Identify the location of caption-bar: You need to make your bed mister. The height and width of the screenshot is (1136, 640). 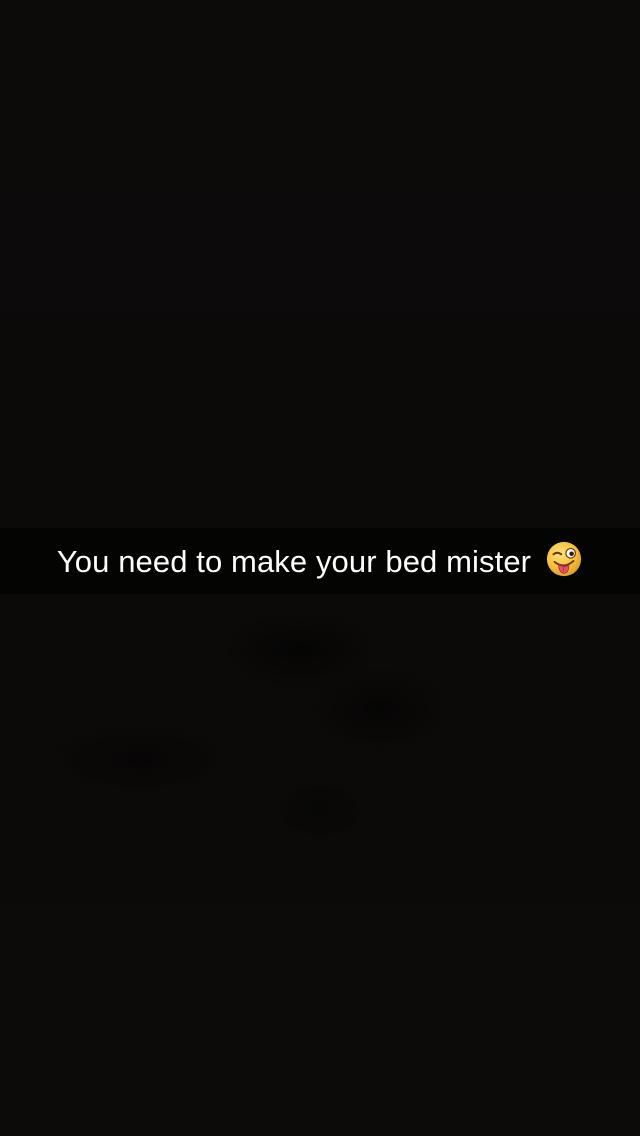
(320, 561).